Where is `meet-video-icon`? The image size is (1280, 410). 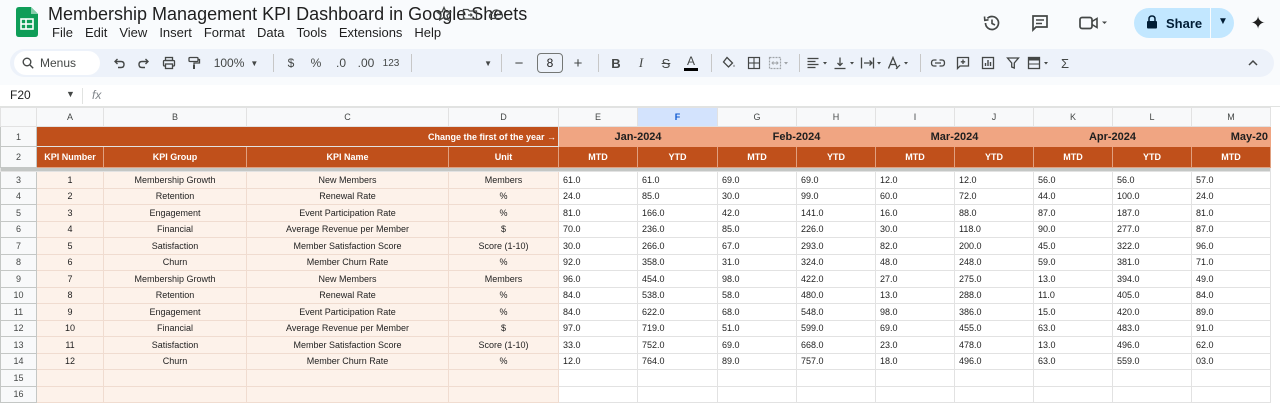
meet-video-icon is located at coordinates (1093, 23).